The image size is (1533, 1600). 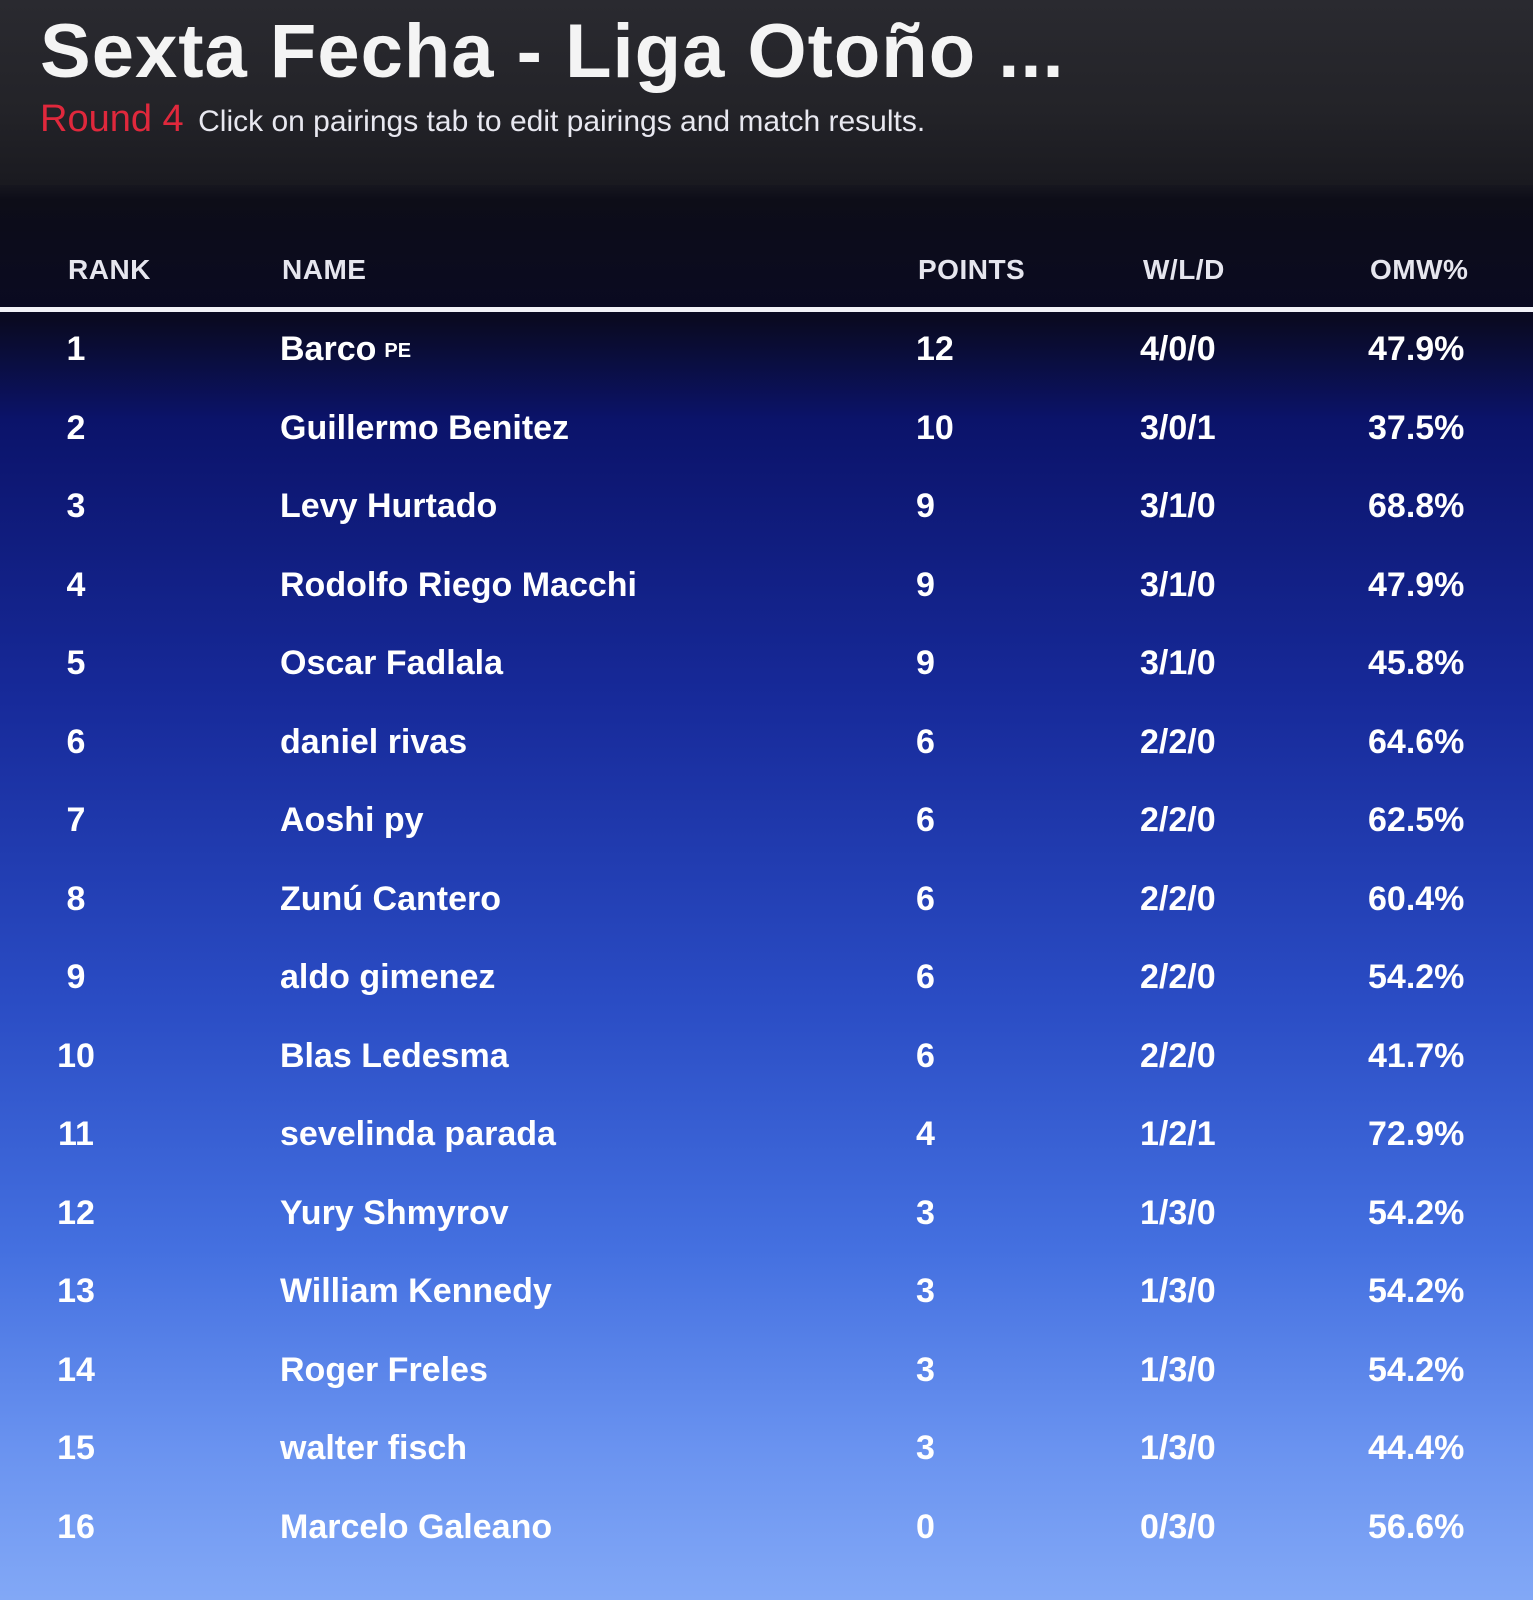 I want to click on table-row: 6 daniel rivas 6 2/2/0 64.6%, so click(x=766, y=744).